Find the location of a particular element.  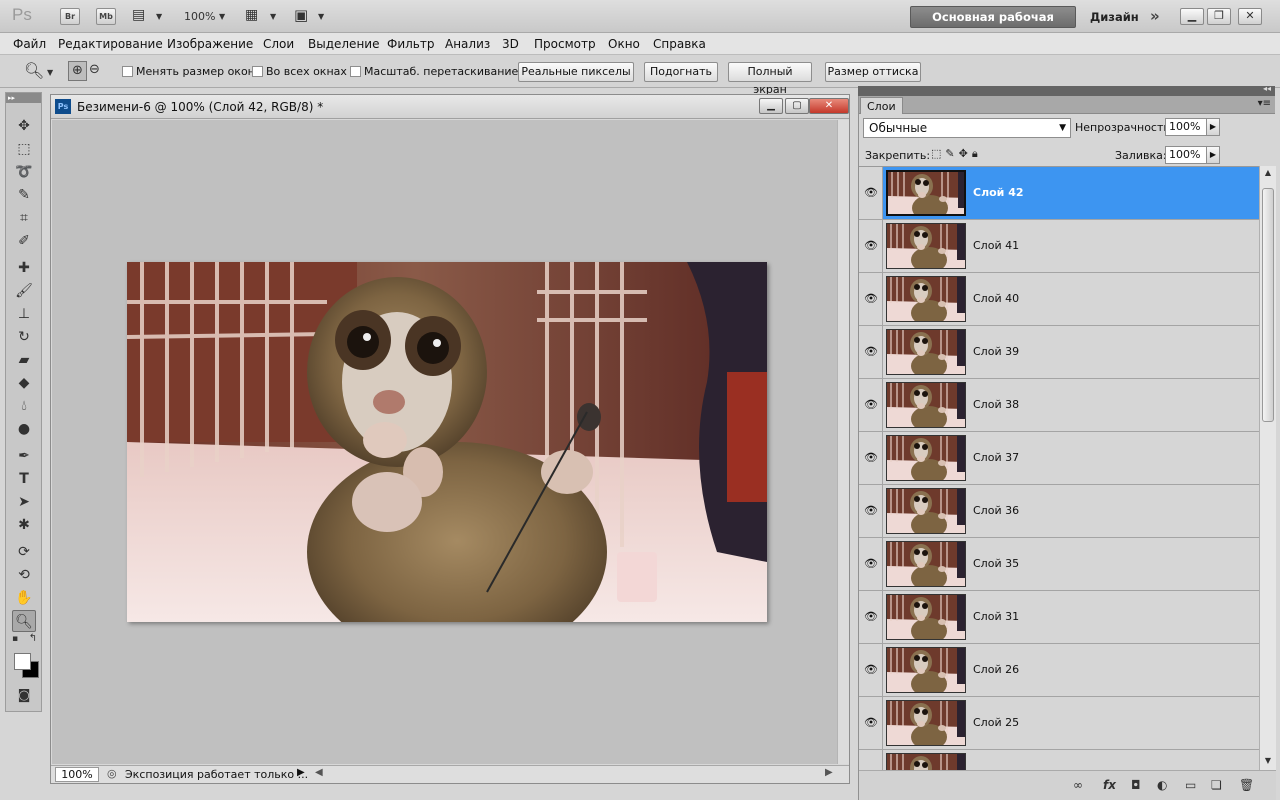

scrubby-zoom-checkbox: Масштаб. перетаскиванием is located at coordinates (438, 71).